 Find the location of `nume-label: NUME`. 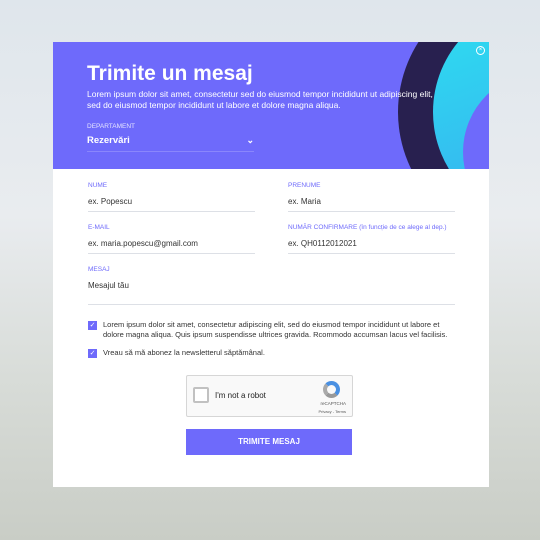

nume-label: NUME is located at coordinates (98, 185).